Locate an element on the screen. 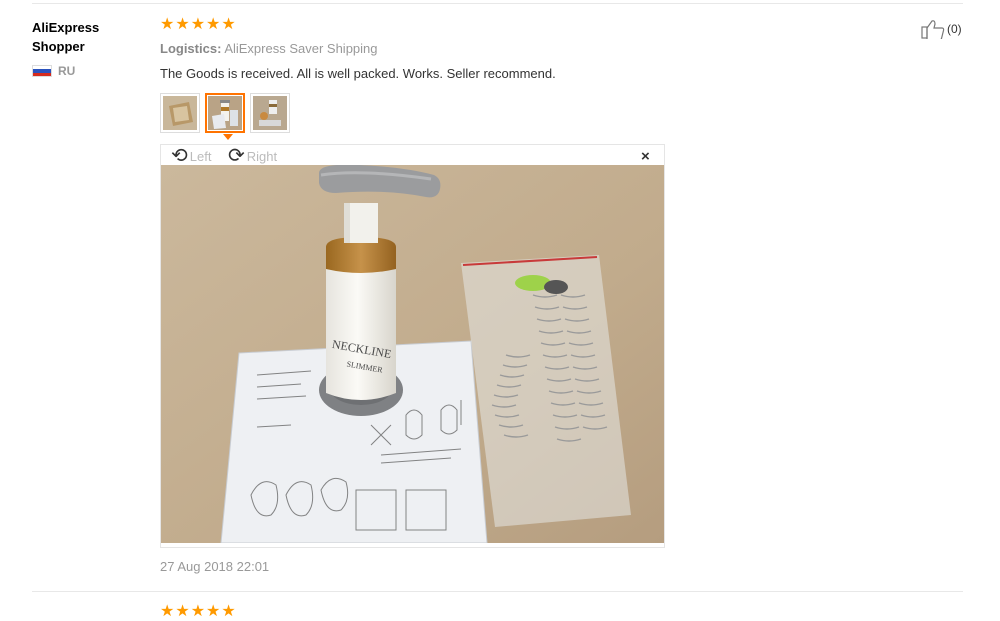 The image size is (1000, 621). logistics-info: Logistics: AliExpress Saver Shipping is located at coordinates (269, 48).